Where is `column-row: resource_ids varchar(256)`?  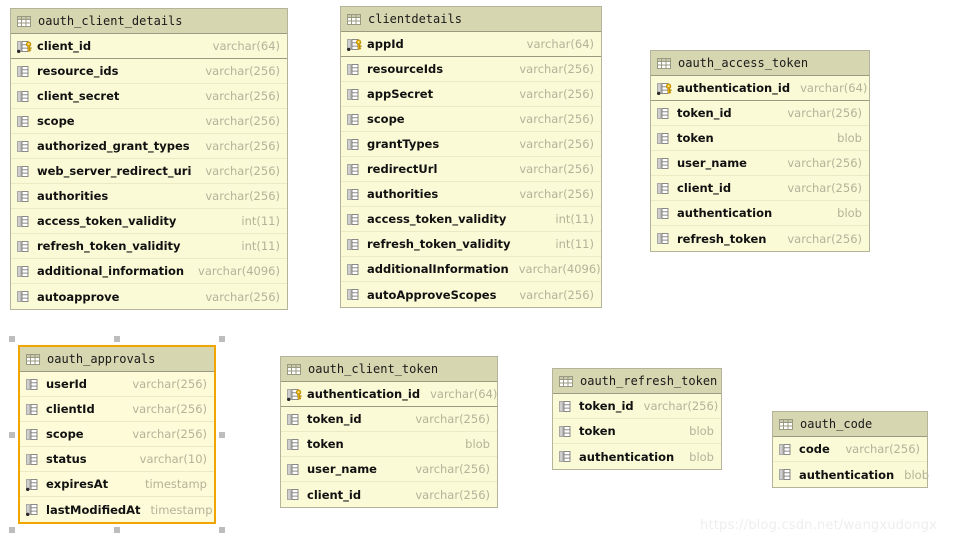 column-row: resource_ids varchar(256) is located at coordinates (149, 71).